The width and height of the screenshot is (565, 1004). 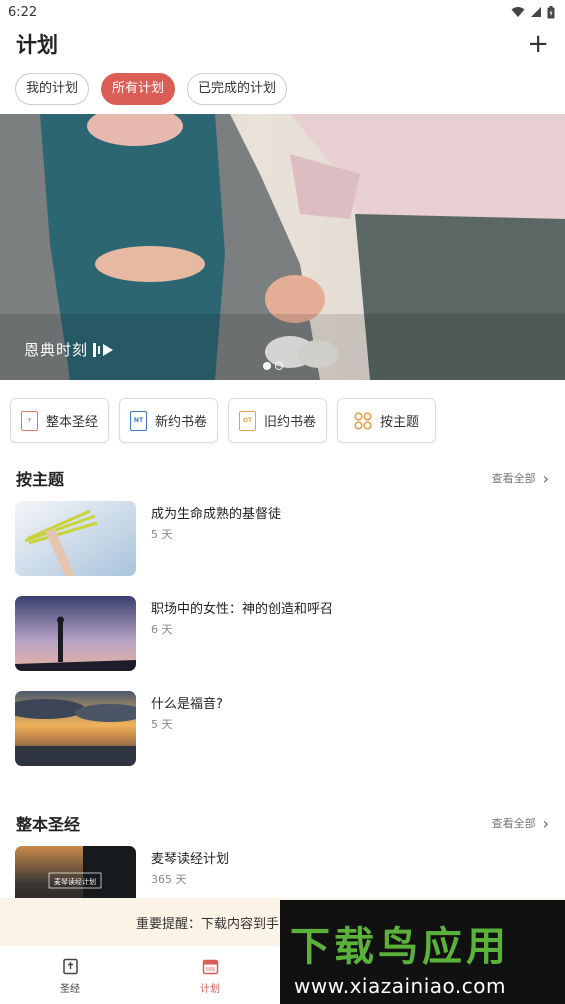 What do you see at coordinates (400, 986) in the screenshot?
I see `watermark-url: www.xiazainiao.com` at bounding box center [400, 986].